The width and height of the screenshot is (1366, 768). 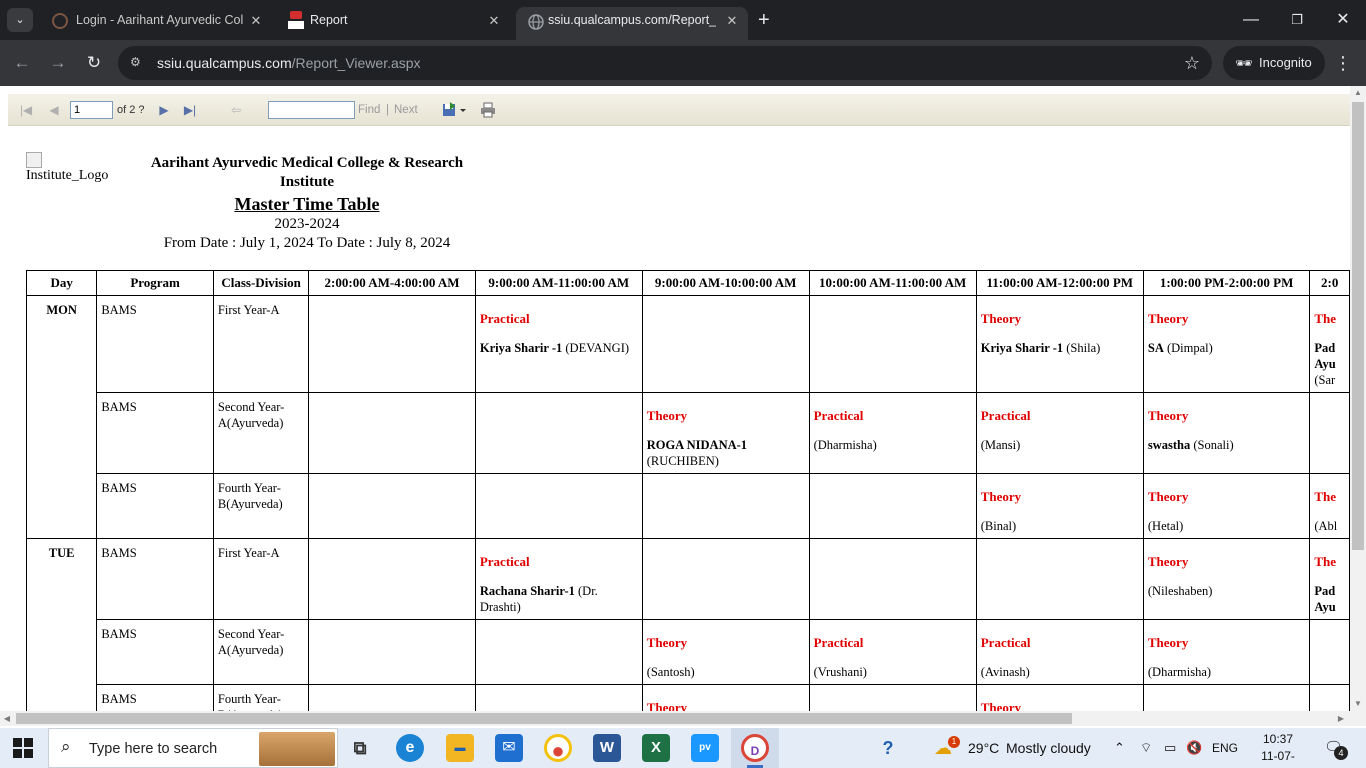 I want to click on tab-title: ssiu.qualcampus.com/Report_Vi, so click(x=632, y=20).